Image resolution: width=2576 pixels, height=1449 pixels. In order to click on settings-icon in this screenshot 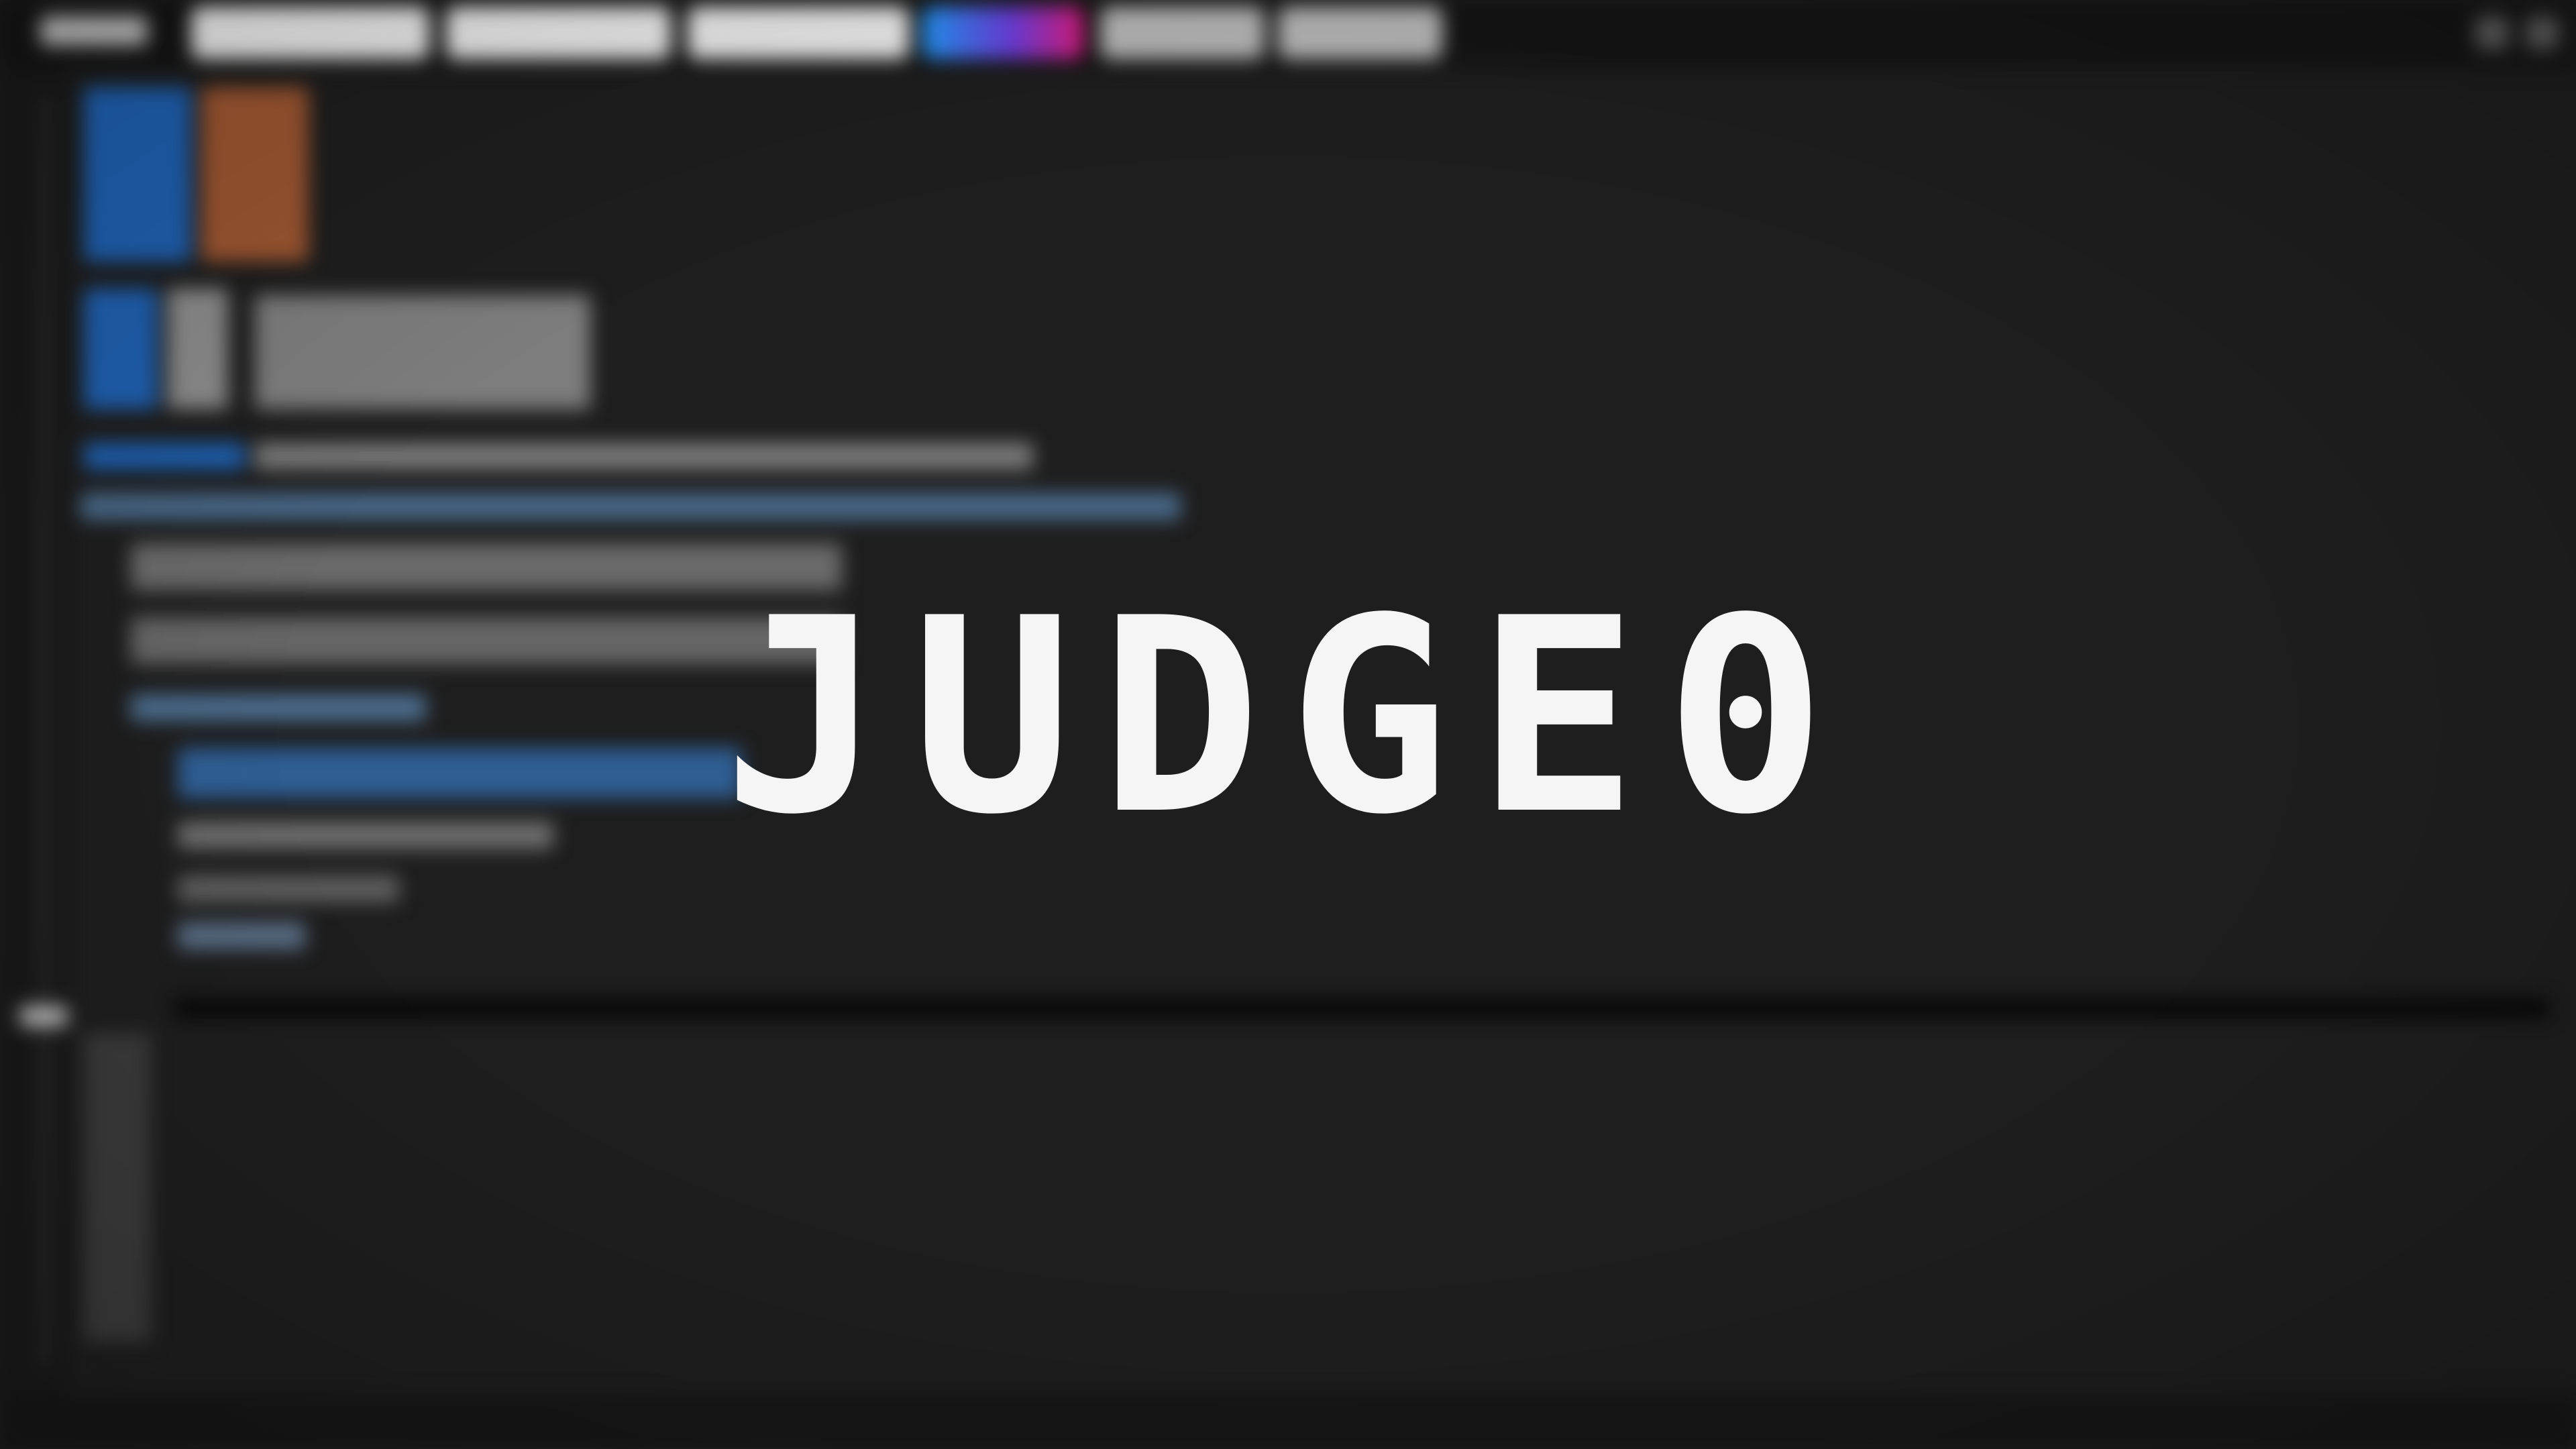, I will do `click(2492, 33)`.